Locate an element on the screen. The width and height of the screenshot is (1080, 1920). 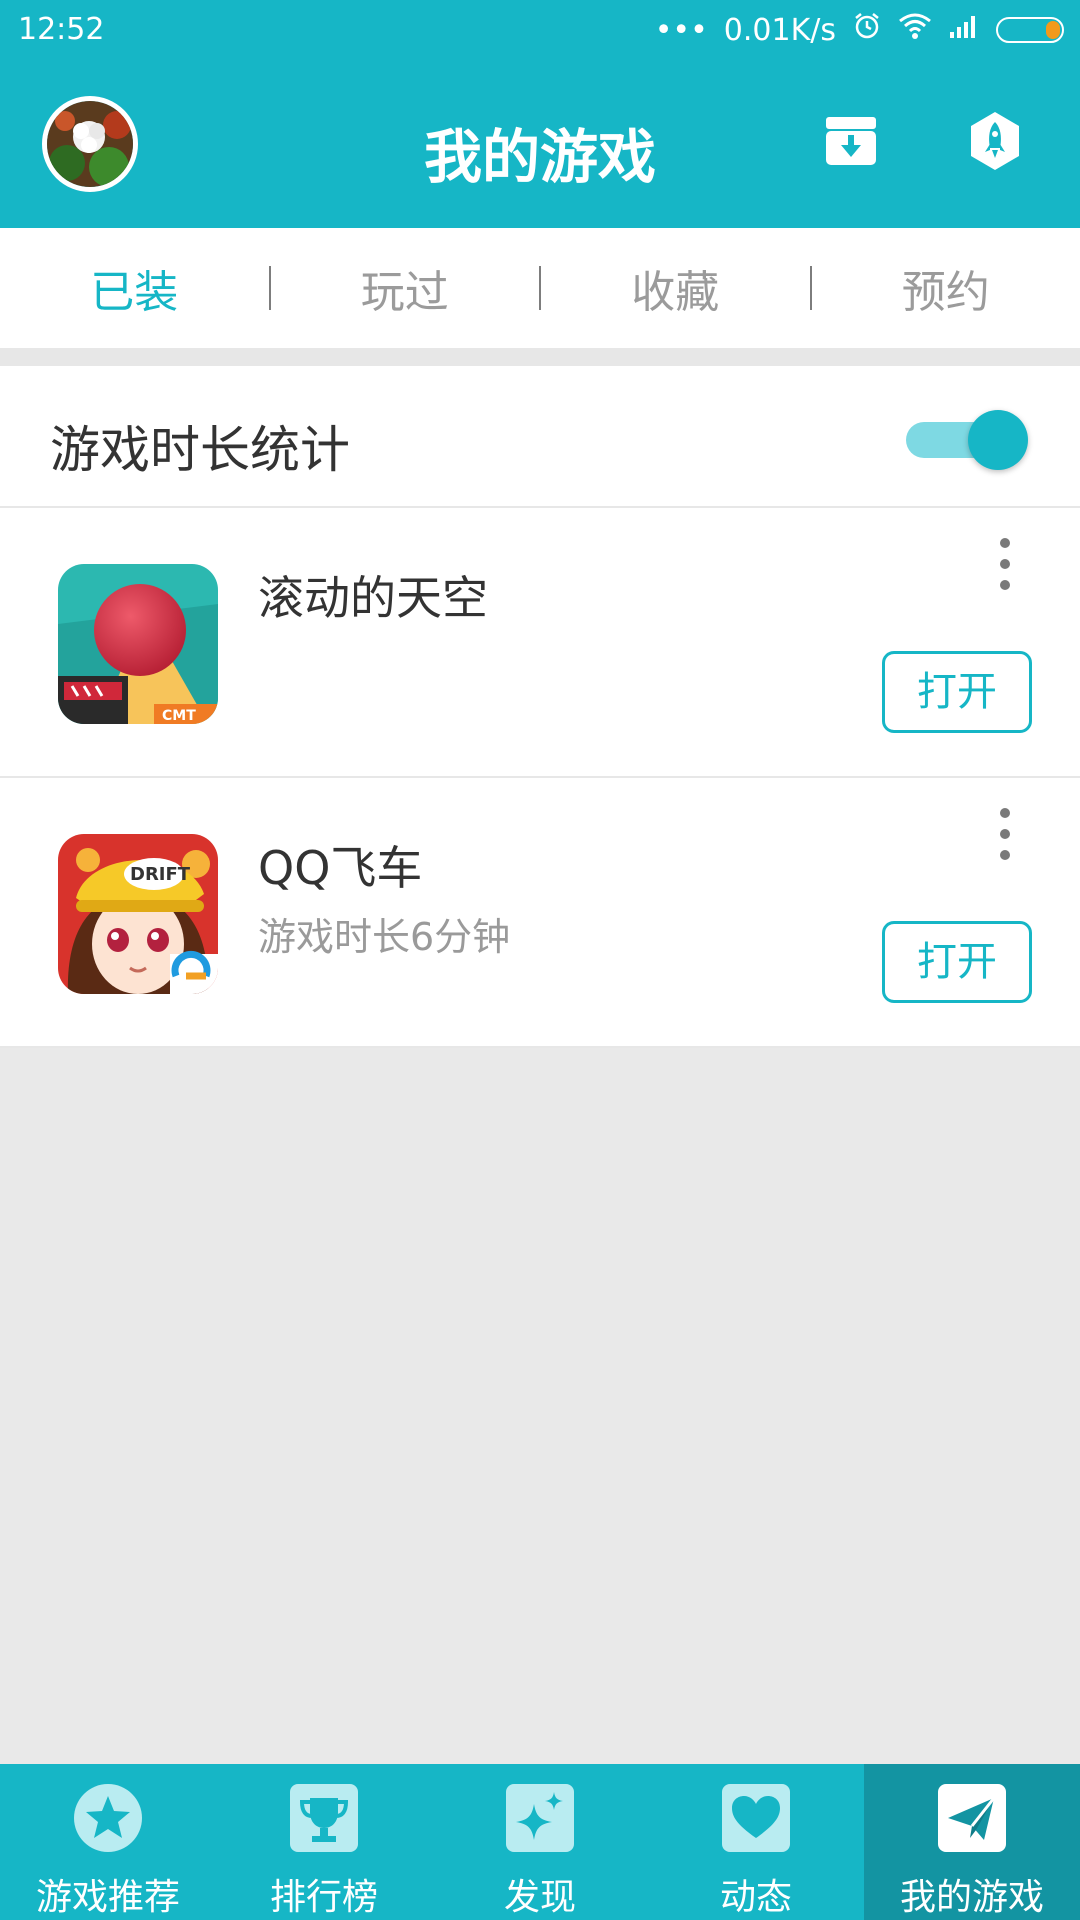
tab-bar: 已装 玩过 收藏 预约 is located at coordinates (540, 288).